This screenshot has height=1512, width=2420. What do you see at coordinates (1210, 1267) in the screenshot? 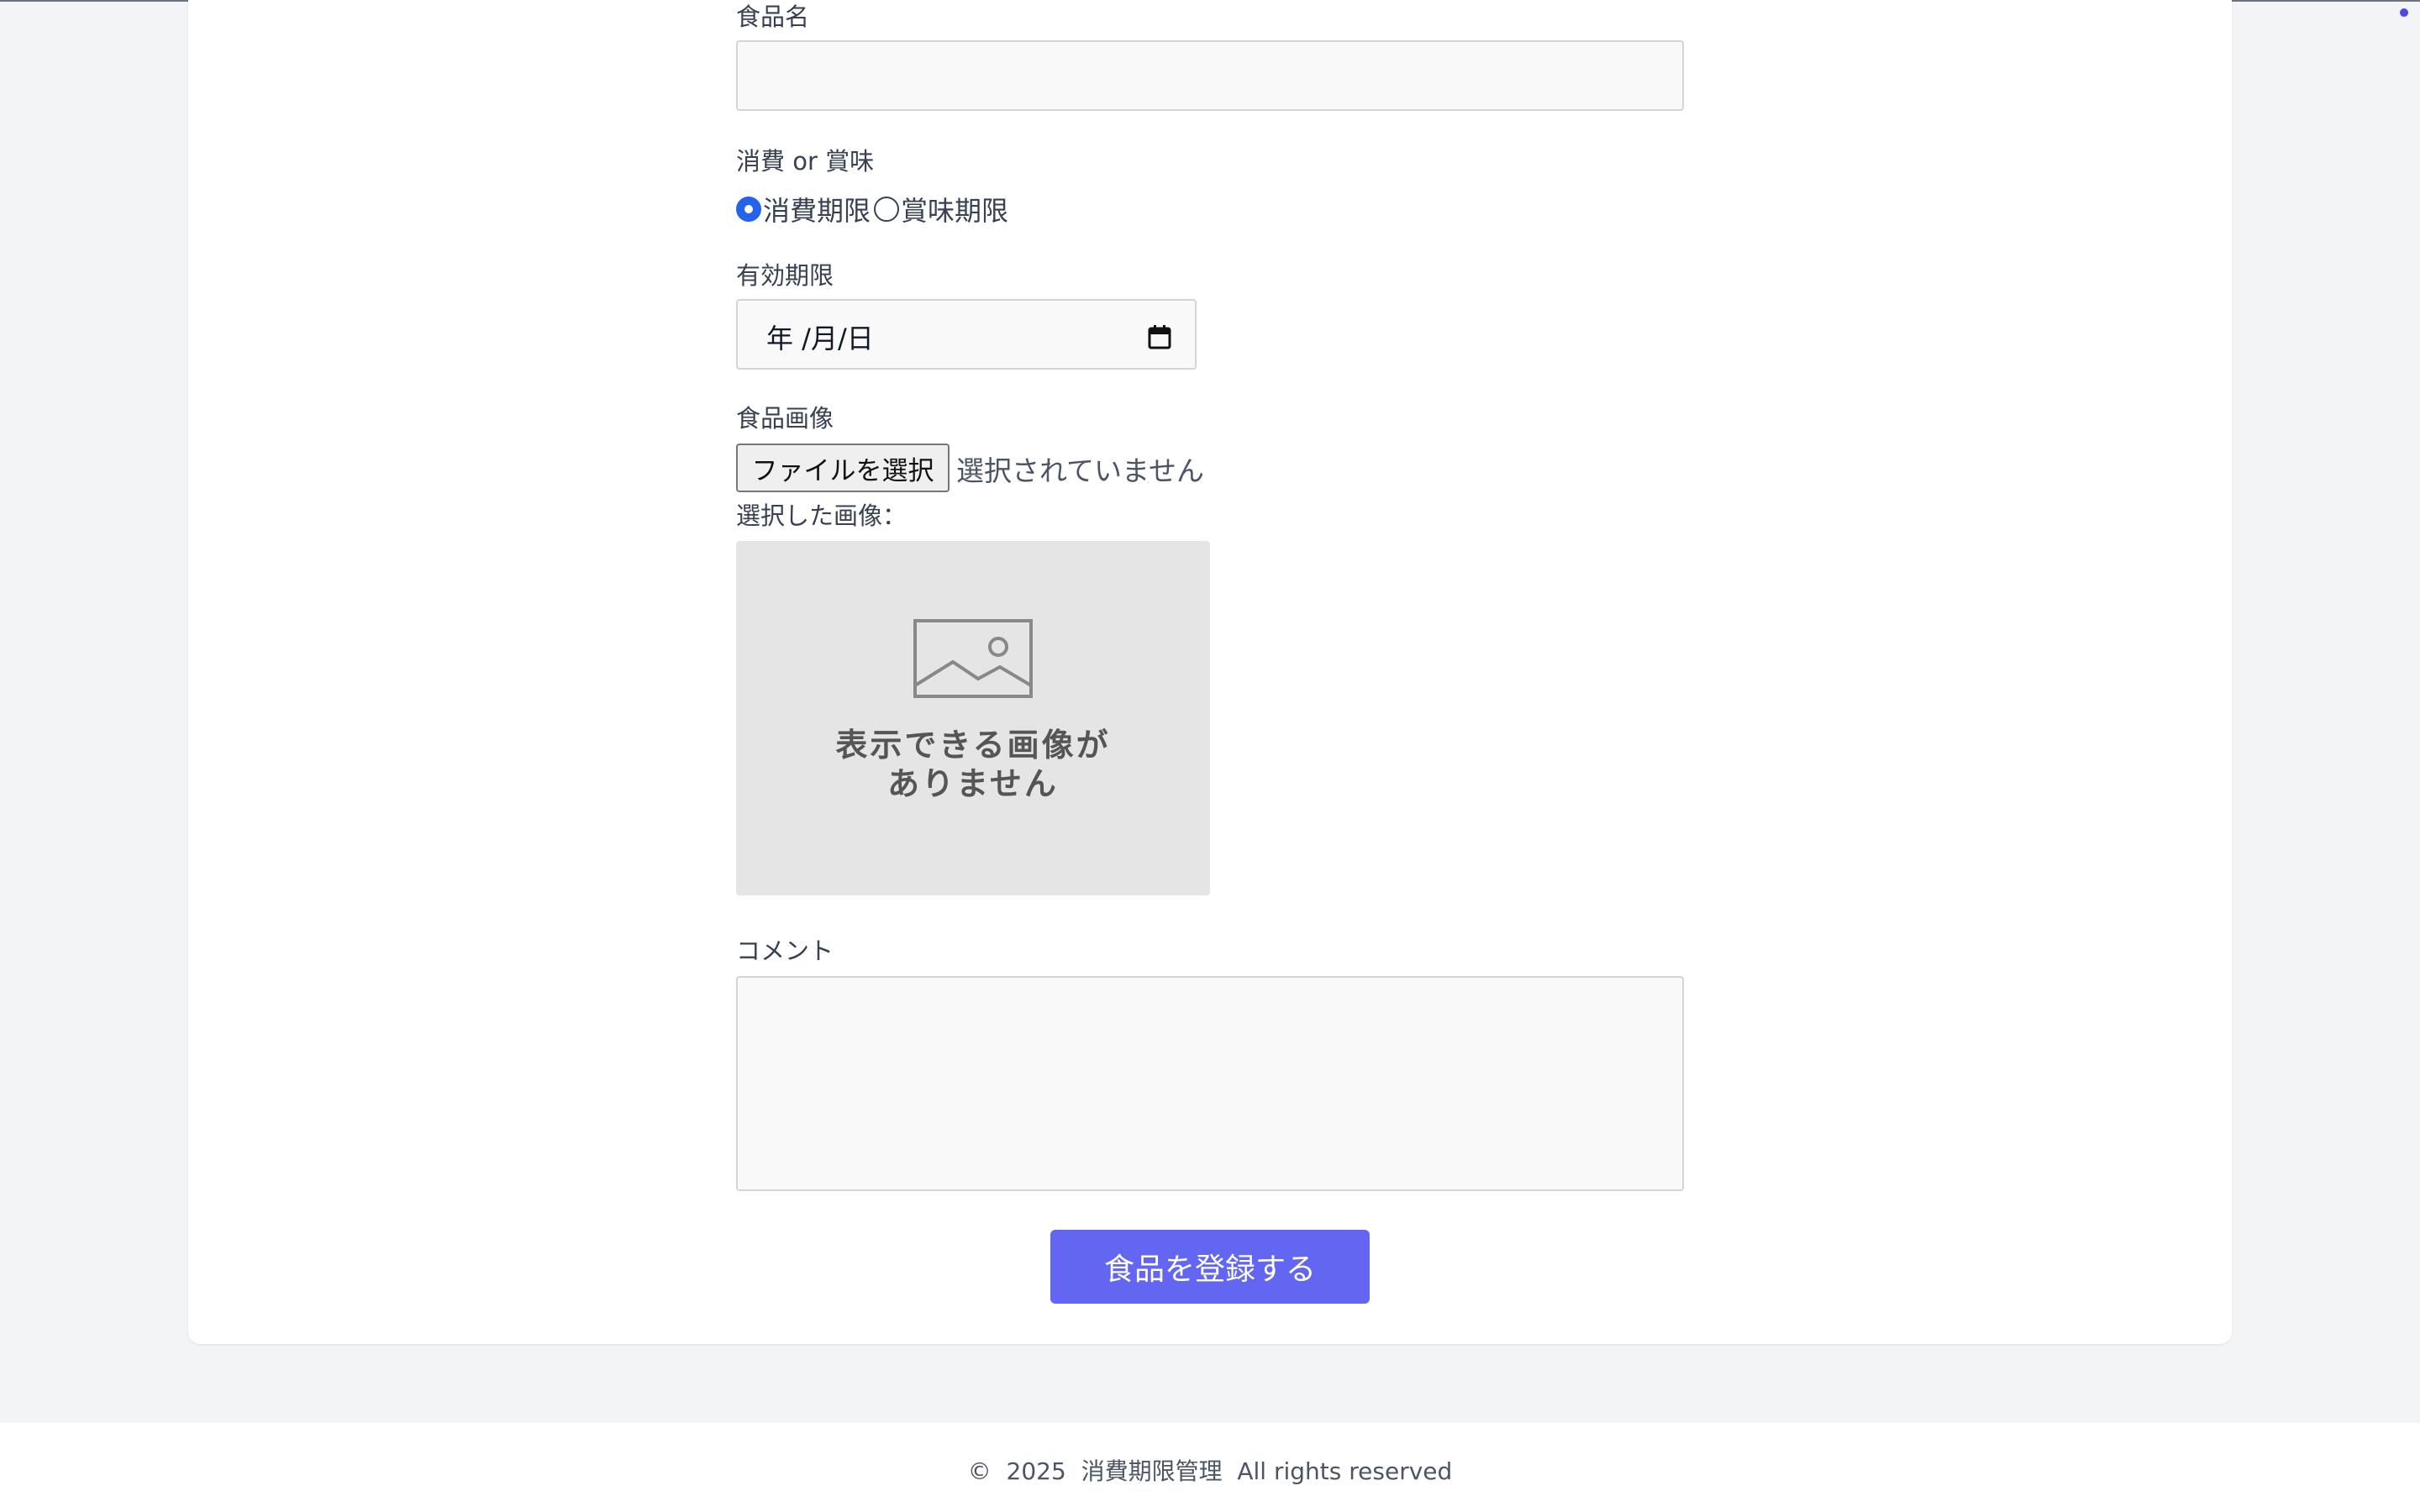
I see `register-food-button: 食品を登録する` at bounding box center [1210, 1267].